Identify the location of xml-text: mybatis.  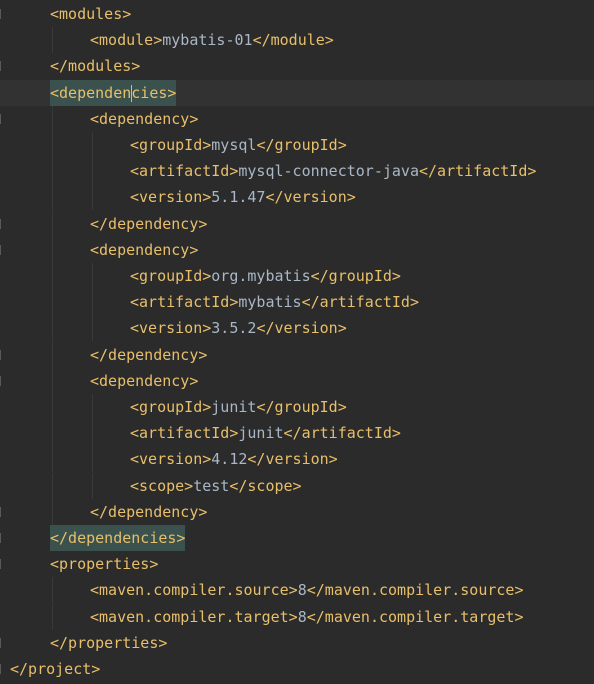
(270, 302).